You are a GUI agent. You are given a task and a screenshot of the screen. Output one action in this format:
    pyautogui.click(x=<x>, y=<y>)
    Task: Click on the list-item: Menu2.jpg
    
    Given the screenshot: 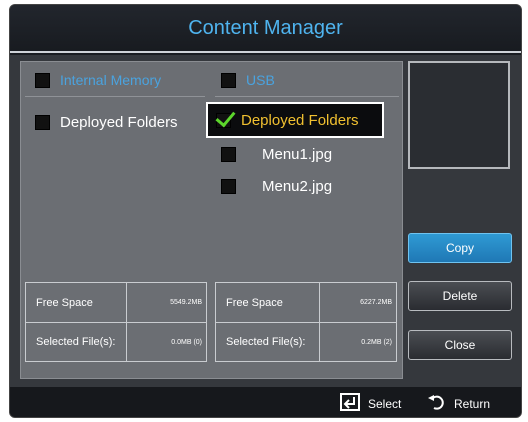 What is the action you would take?
    pyautogui.click(x=276, y=186)
    